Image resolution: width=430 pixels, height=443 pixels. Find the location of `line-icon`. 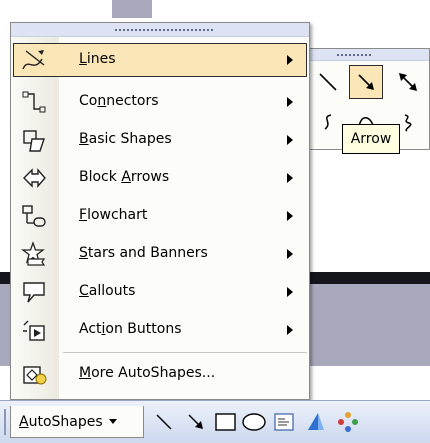

line-icon is located at coordinates (328, 82).